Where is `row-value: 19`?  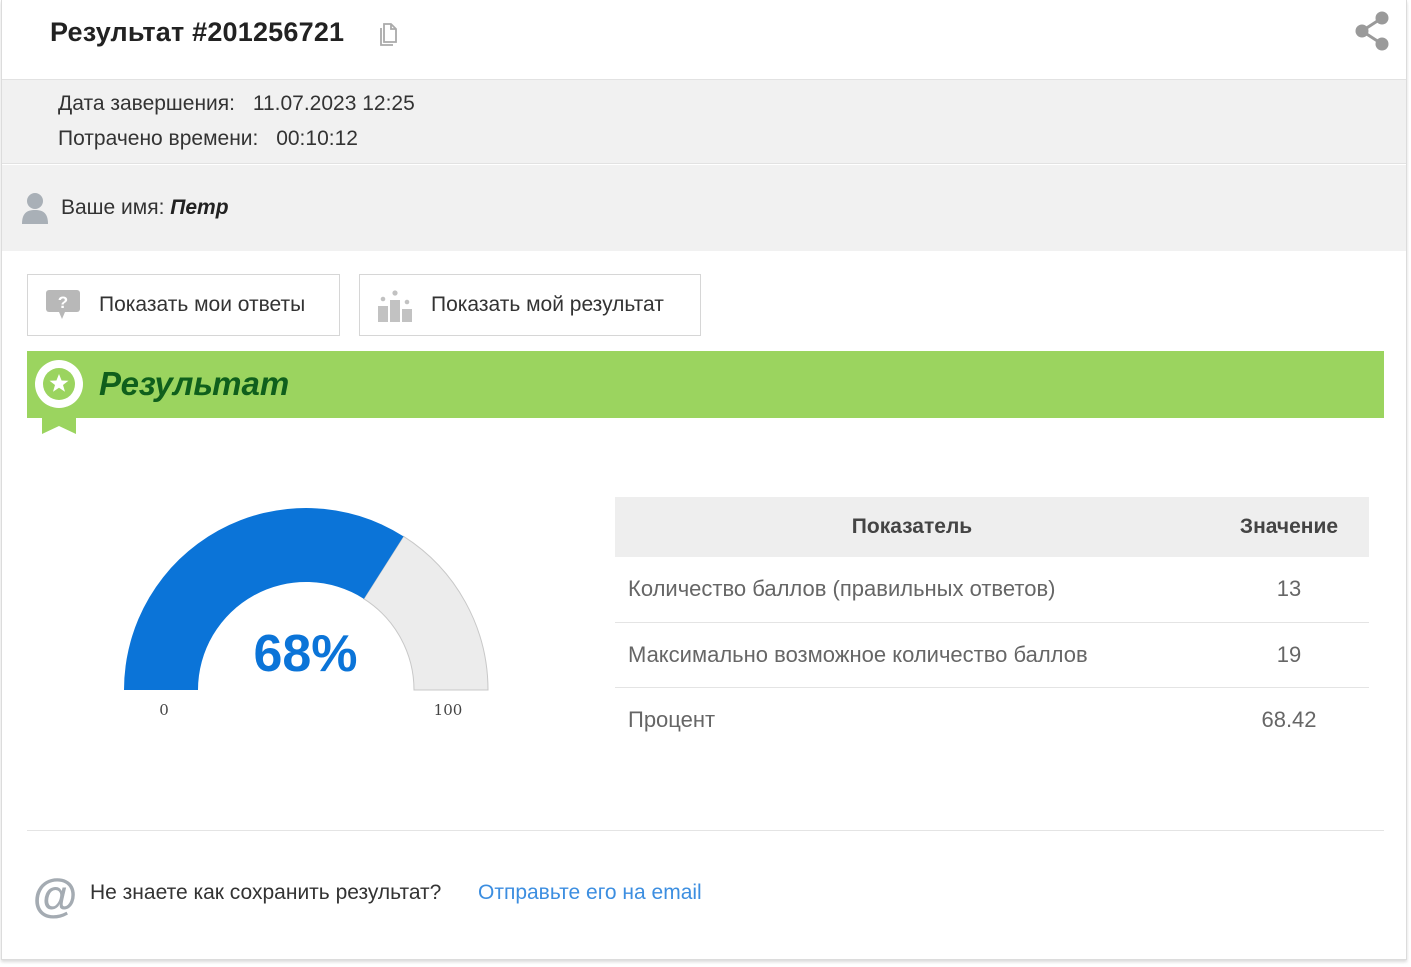 row-value: 19 is located at coordinates (1289, 655).